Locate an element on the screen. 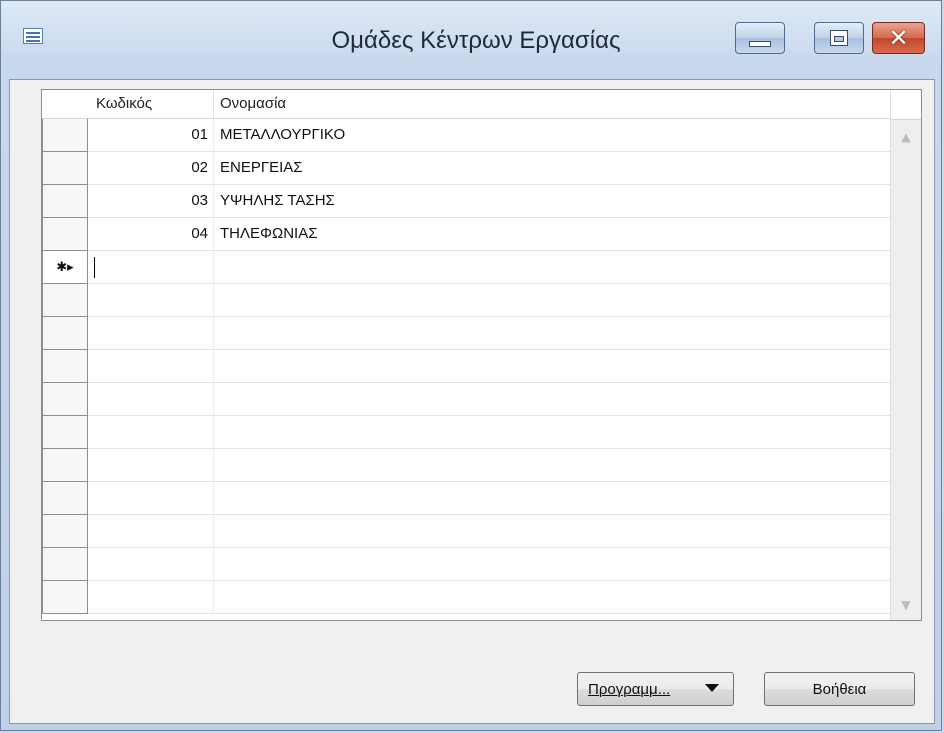  table-row: 03 ΥΨΗΛΗΣ ΤΑΣΗΣ is located at coordinates (466, 201).